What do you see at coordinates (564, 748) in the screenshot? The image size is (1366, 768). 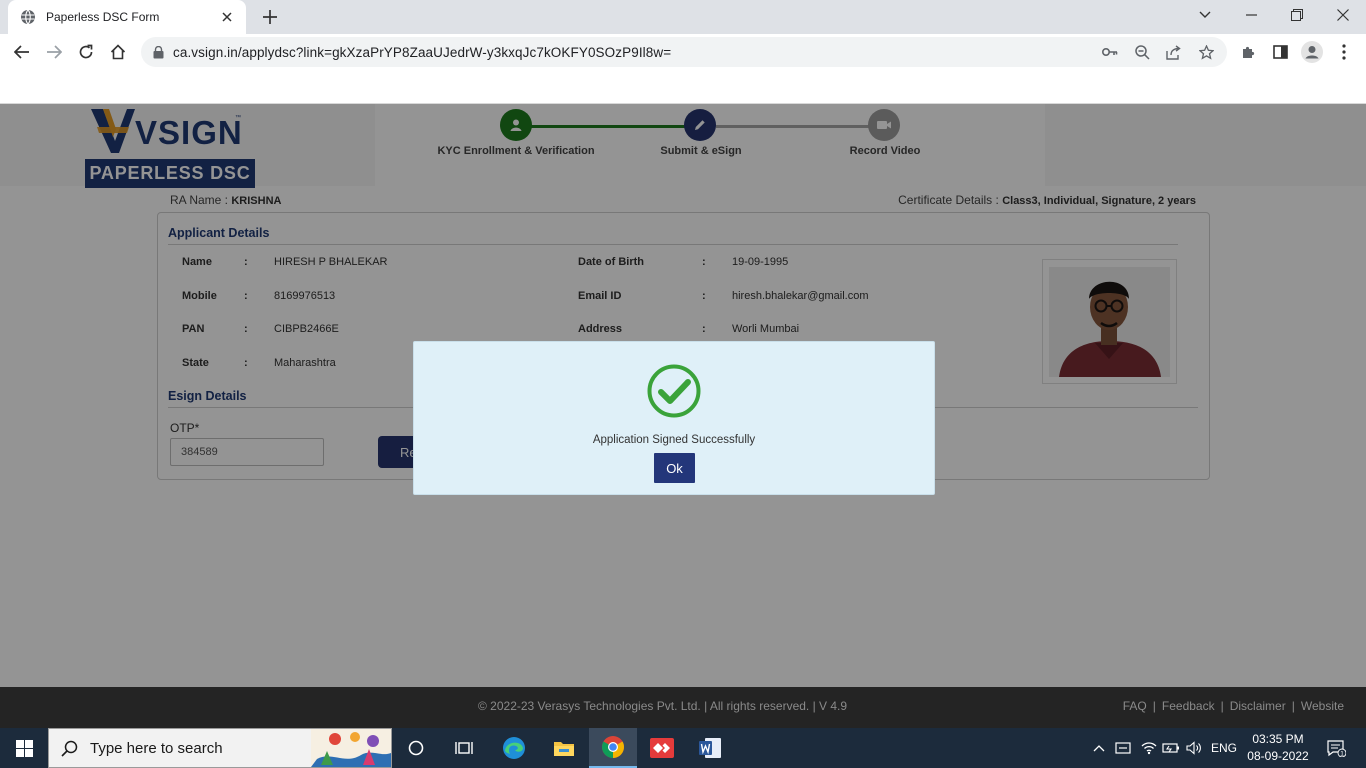 I see `file-explorer-icon` at bounding box center [564, 748].